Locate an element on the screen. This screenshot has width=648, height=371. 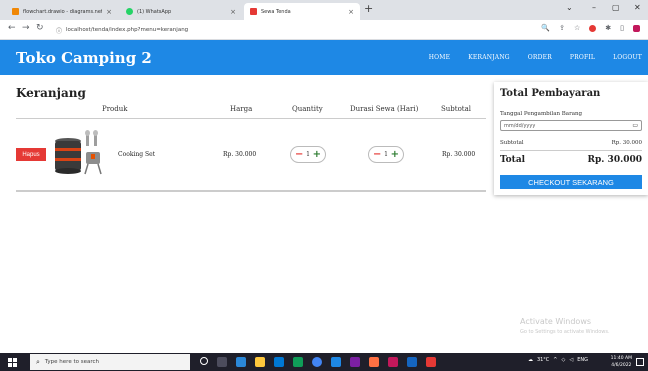
tab-search-icon: ⌄ is located at coordinates (569, 7).